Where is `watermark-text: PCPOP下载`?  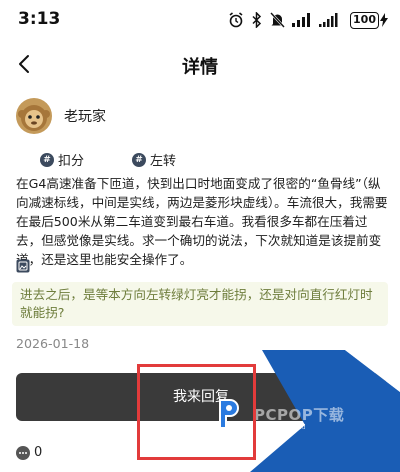
watermark-text: PCPOP下载 is located at coordinates (299, 415).